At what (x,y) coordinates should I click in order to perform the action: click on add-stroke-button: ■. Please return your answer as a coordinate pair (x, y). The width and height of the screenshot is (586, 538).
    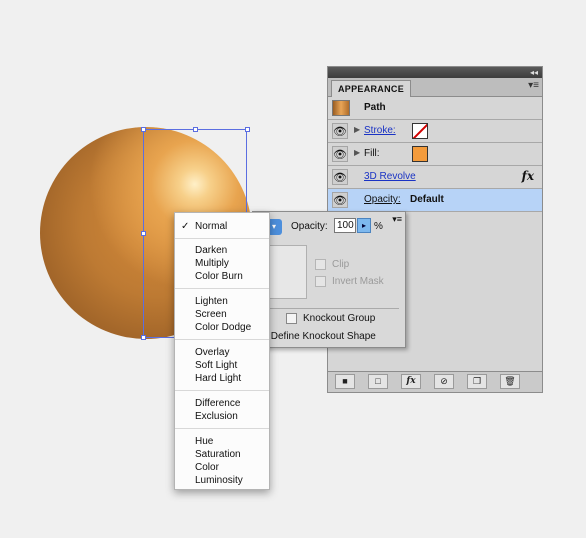
    Looking at the image, I should click on (345, 381).